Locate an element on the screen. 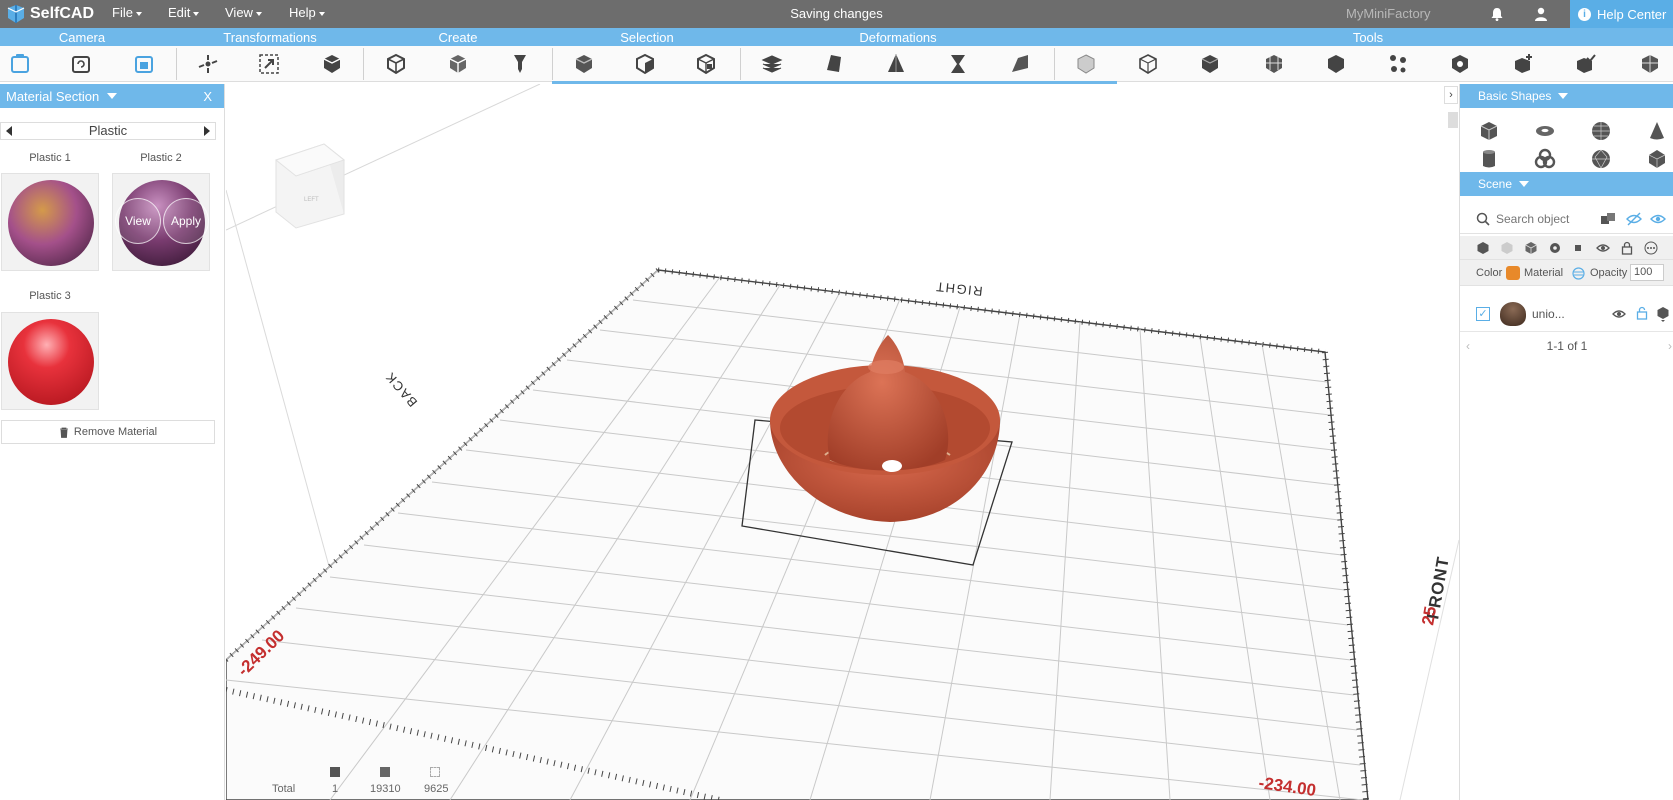 The height and width of the screenshot is (800, 1673). next-page-icon: › is located at coordinates (1670, 346).